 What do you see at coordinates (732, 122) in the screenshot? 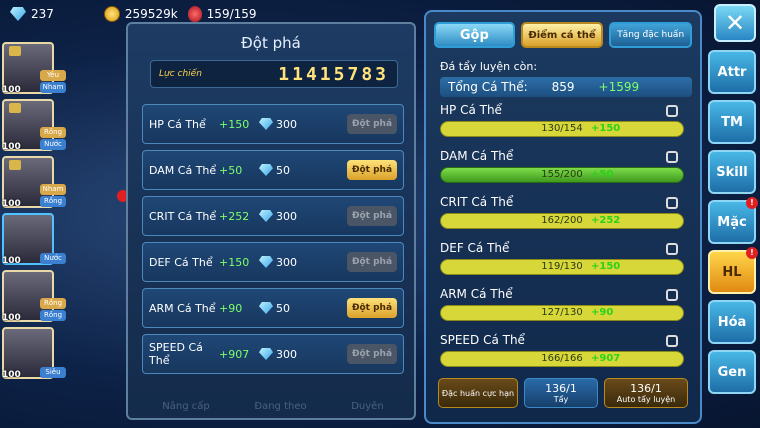
I see `tm-button: TM` at bounding box center [732, 122].